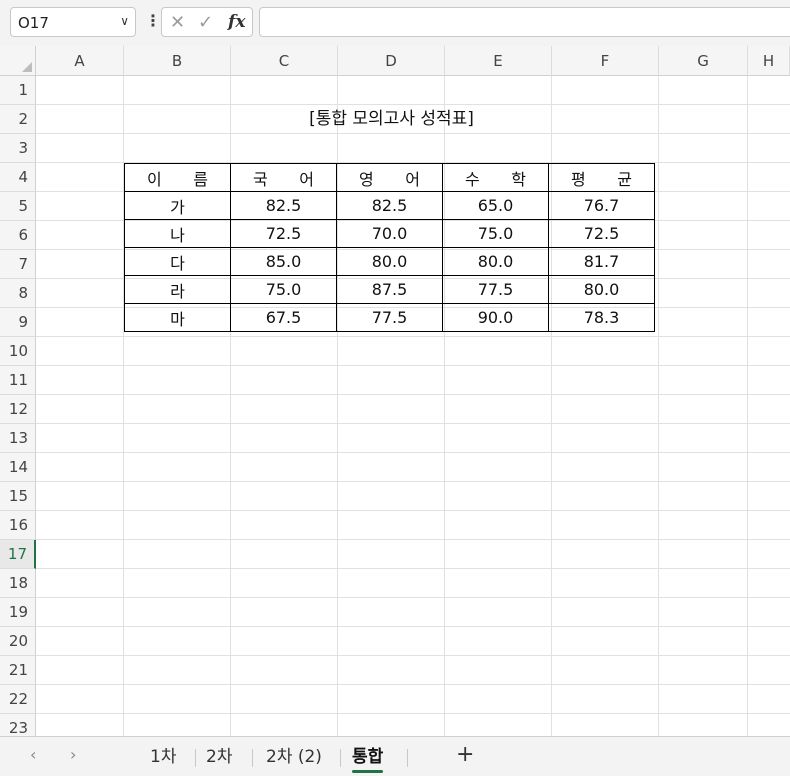 The height and width of the screenshot is (776, 790). Describe the element at coordinates (177, 317) in the screenshot. I see `name-cell: 마` at that location.